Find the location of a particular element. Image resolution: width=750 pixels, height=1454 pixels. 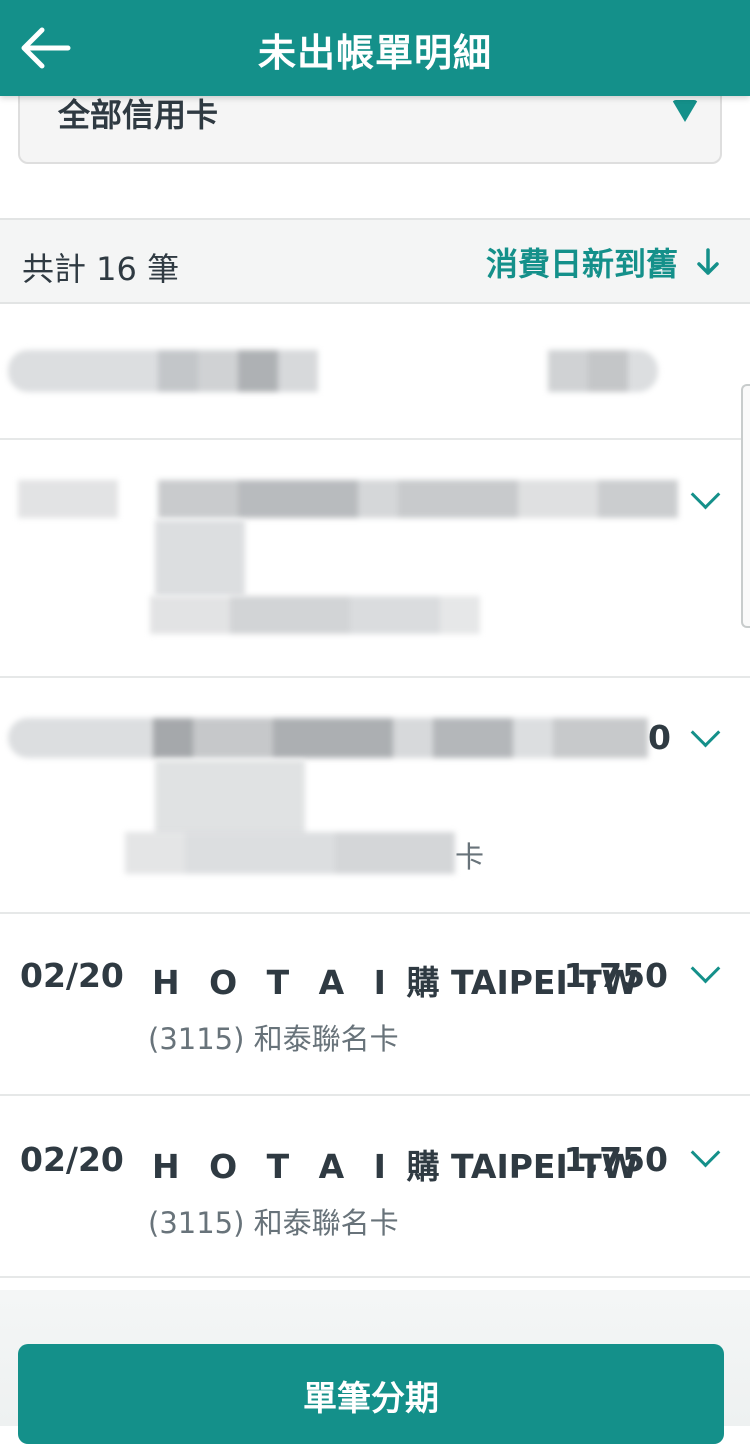

app-bar: 未出帳單明細 is located at coordinates (375, 48).